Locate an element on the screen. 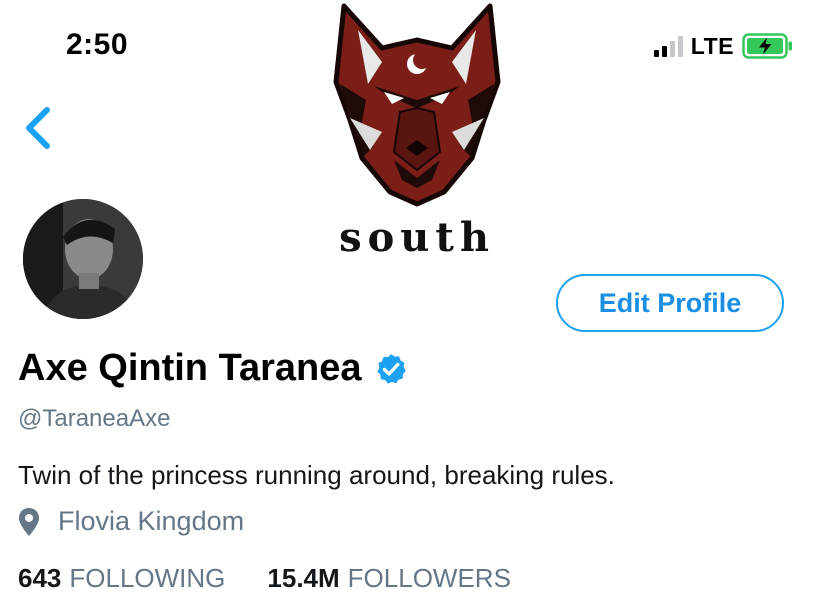 Image resolution: width=828 pixels, height=615 pixels. following-label: FOLLOWING is located at coordinates (147, 578).